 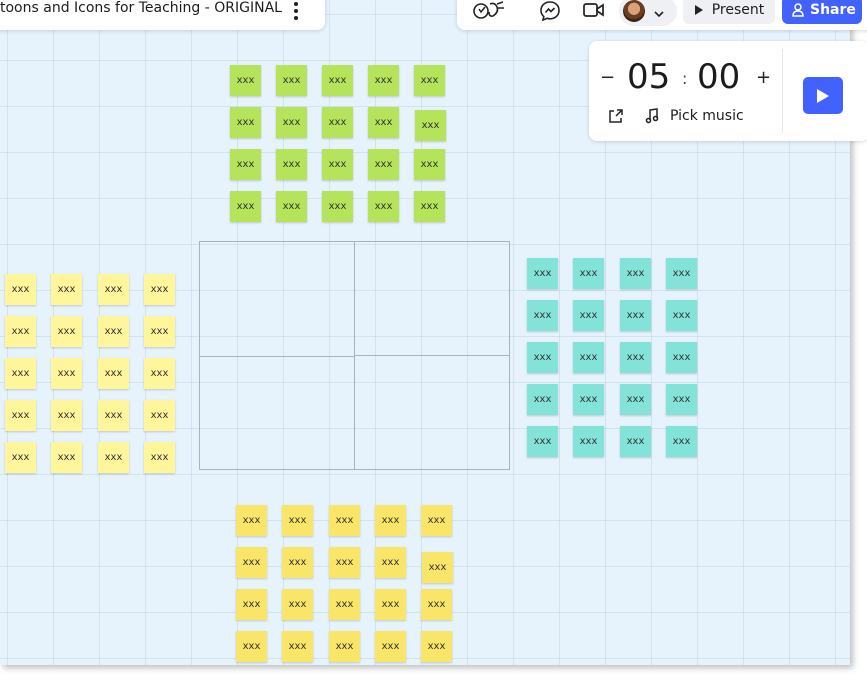 I want to click on export-icon, so click(x=616, y=118).